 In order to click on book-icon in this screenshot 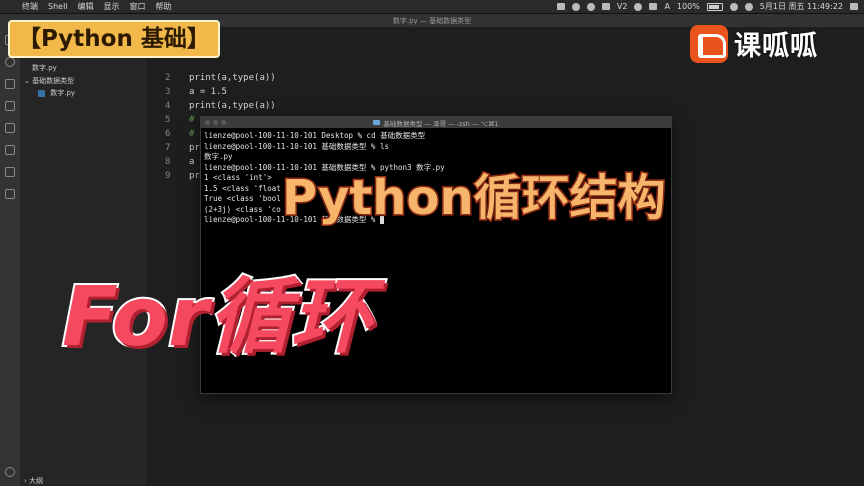, I will do `click(10, 194)`.